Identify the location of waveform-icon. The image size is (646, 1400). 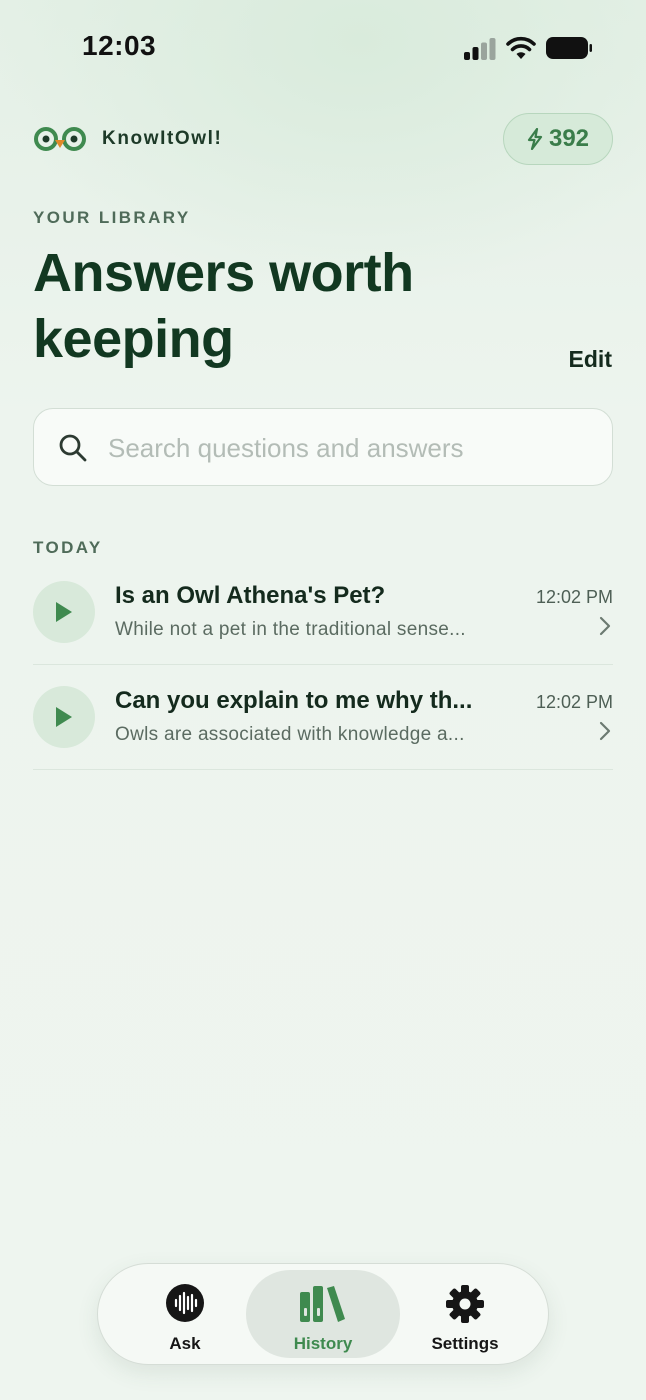
(185, 1303).